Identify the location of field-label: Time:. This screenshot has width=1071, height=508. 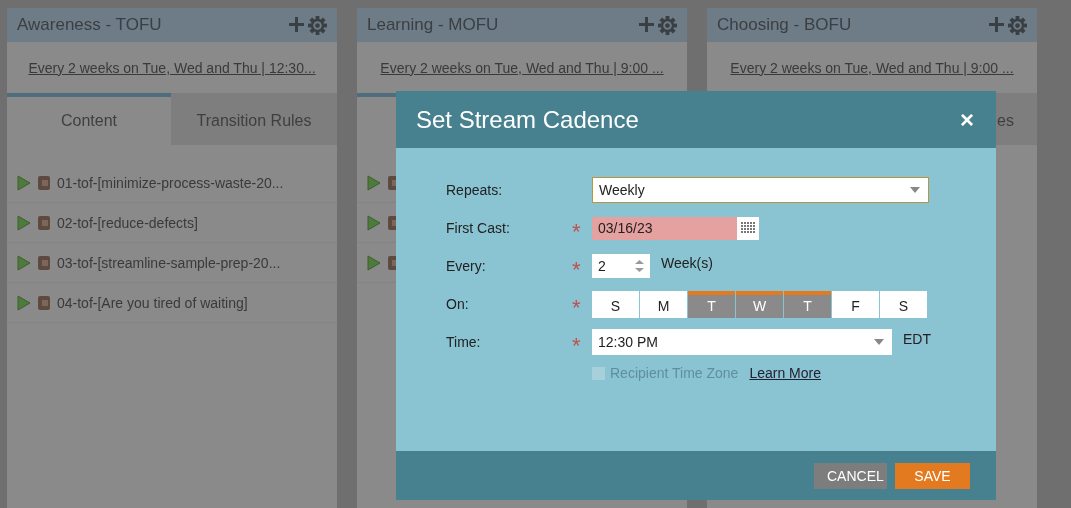
(464, 342).